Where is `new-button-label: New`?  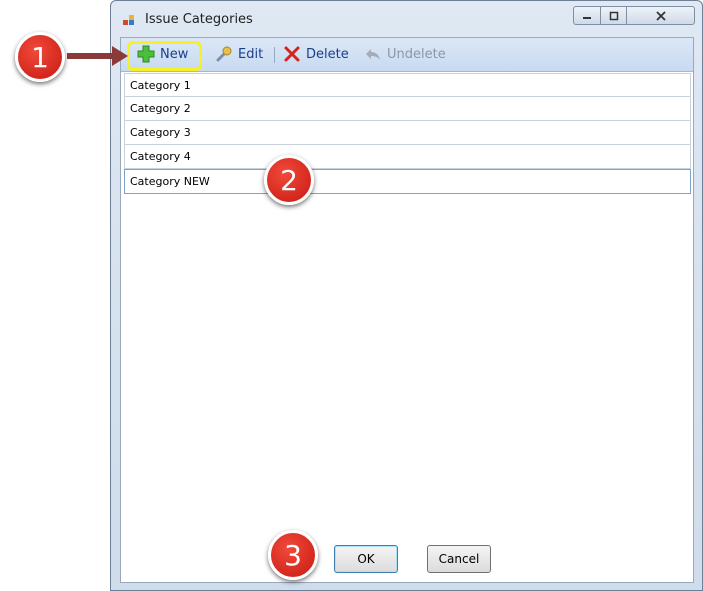 new-button-label: New is located at coordinates (174, 54).